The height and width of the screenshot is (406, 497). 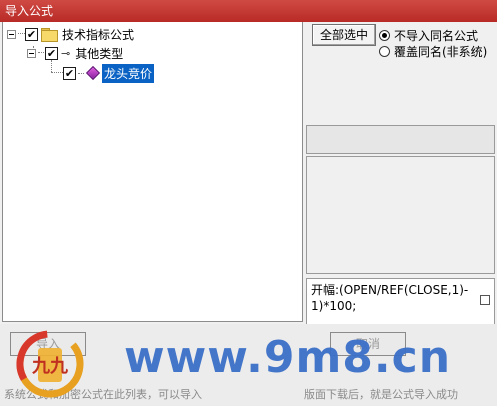 What do you see at coordinates (66, 53) in the screenshot?
I see `key-icon: ⊸` at bounding box center [66, 53].